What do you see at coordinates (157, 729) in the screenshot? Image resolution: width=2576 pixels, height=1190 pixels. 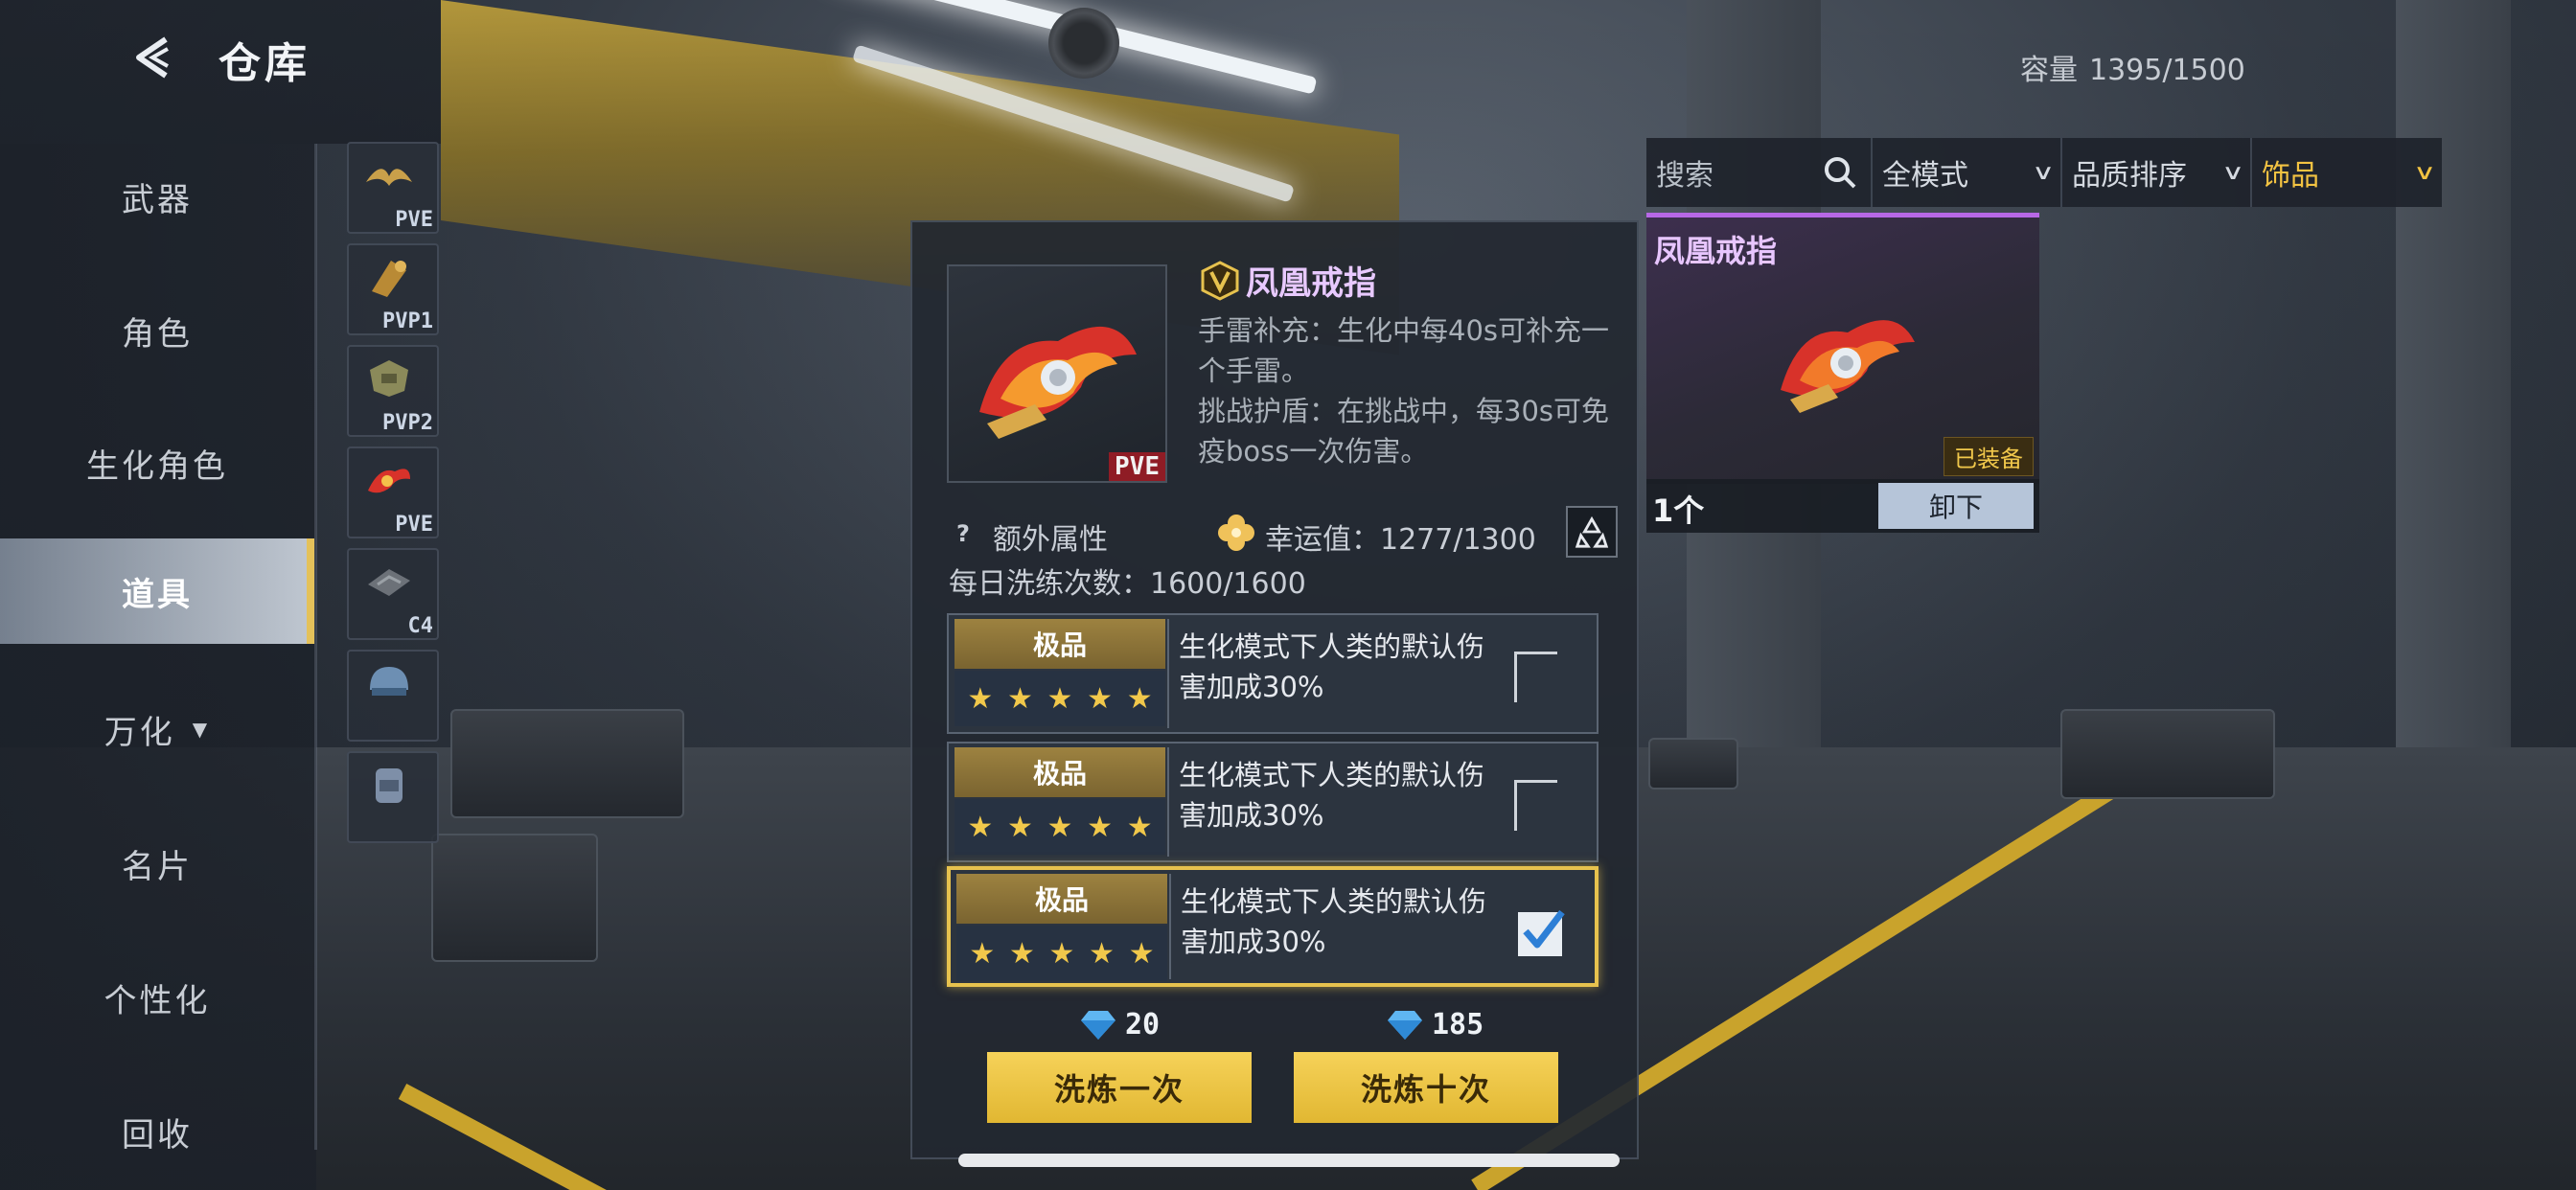 I see `sidebar-item-wanhua: 万化 ▼` at bounding box center [157, 729].